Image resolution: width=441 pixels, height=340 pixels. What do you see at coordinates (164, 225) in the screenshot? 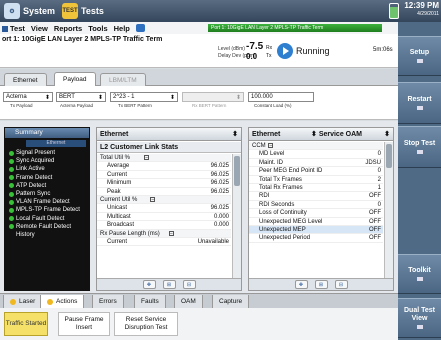
I see `stat-row: Broadcast 0.000` at bounding box center [164, 225].